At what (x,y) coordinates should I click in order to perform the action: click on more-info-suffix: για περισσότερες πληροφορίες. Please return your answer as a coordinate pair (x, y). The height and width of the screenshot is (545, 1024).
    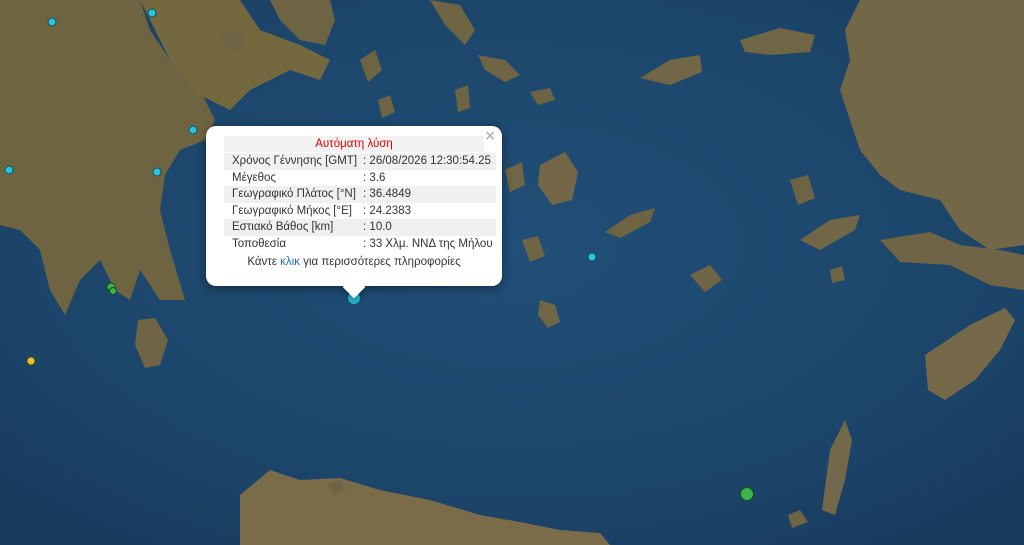
    Looking at the image, I should click on (382, 262).